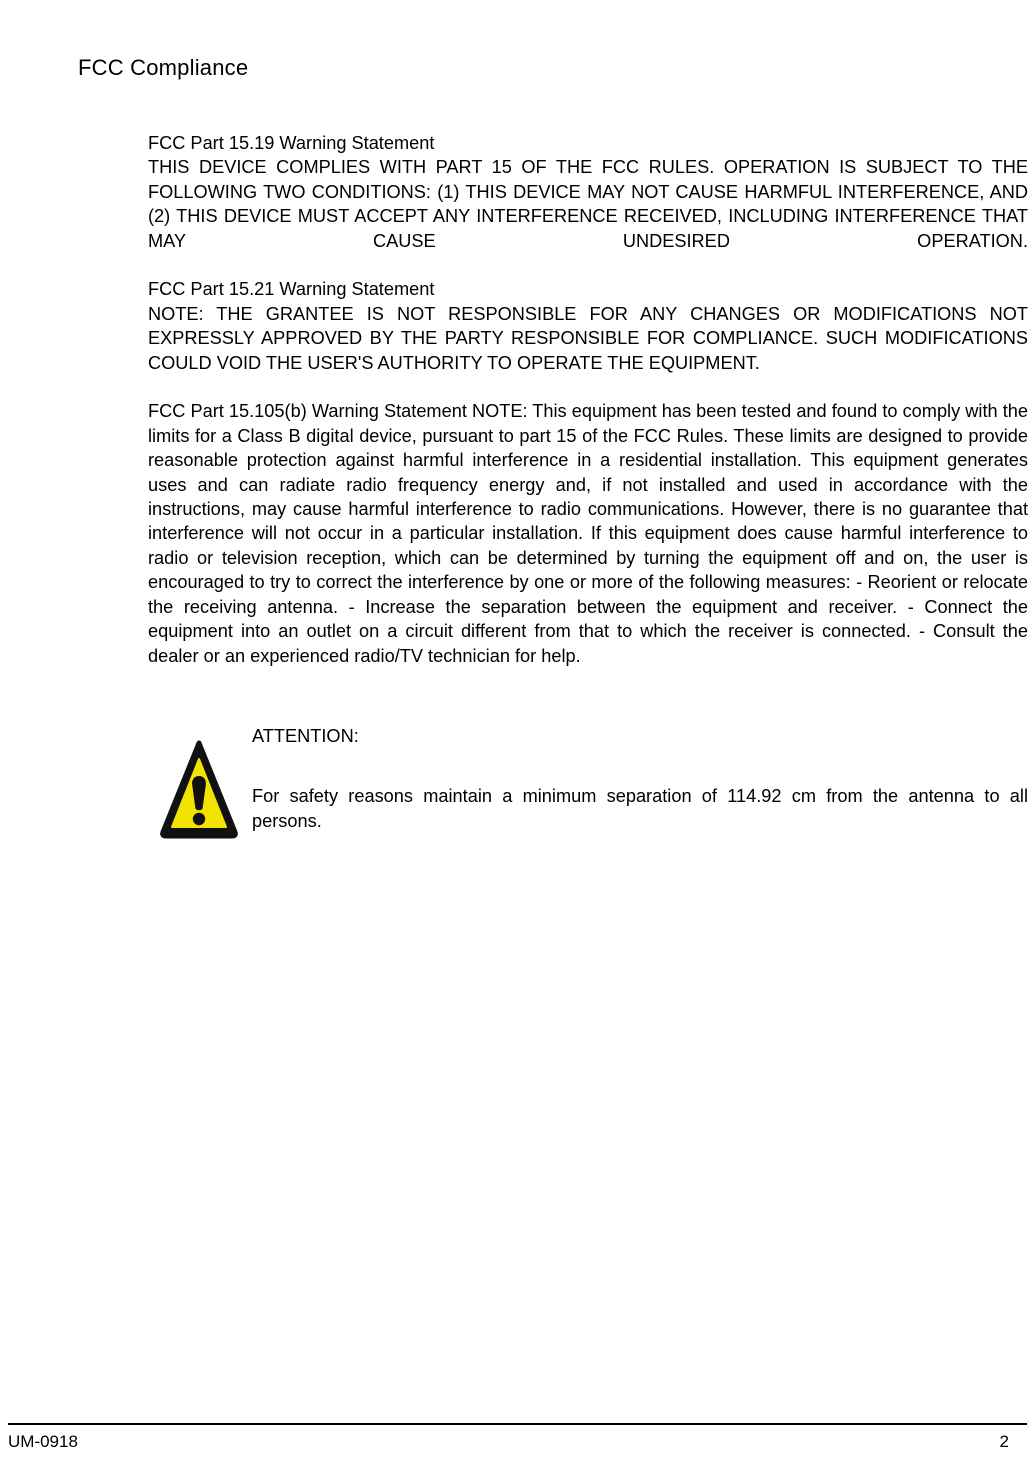 The height and width of the screenshot is (1481, 1035). Describe the element at coordinates (291, 143) in the screenshot. I see `section-heading-15-19: FCC Part 15.19 Warning Statement` at that location.